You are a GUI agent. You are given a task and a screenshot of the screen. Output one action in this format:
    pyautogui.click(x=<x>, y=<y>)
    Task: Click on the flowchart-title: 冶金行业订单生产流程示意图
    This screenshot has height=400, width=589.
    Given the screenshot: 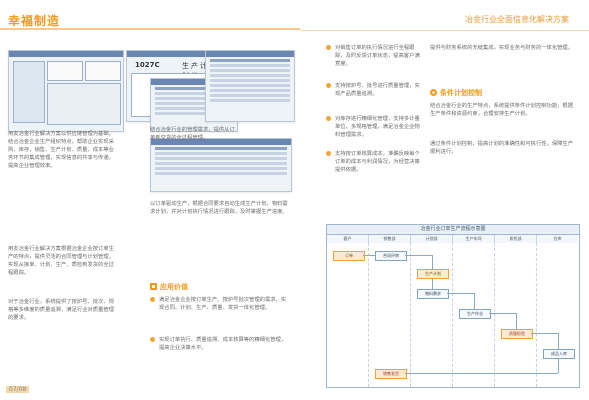 What is the action you would take?
    pyautogui.click(x=453, y=230)
    